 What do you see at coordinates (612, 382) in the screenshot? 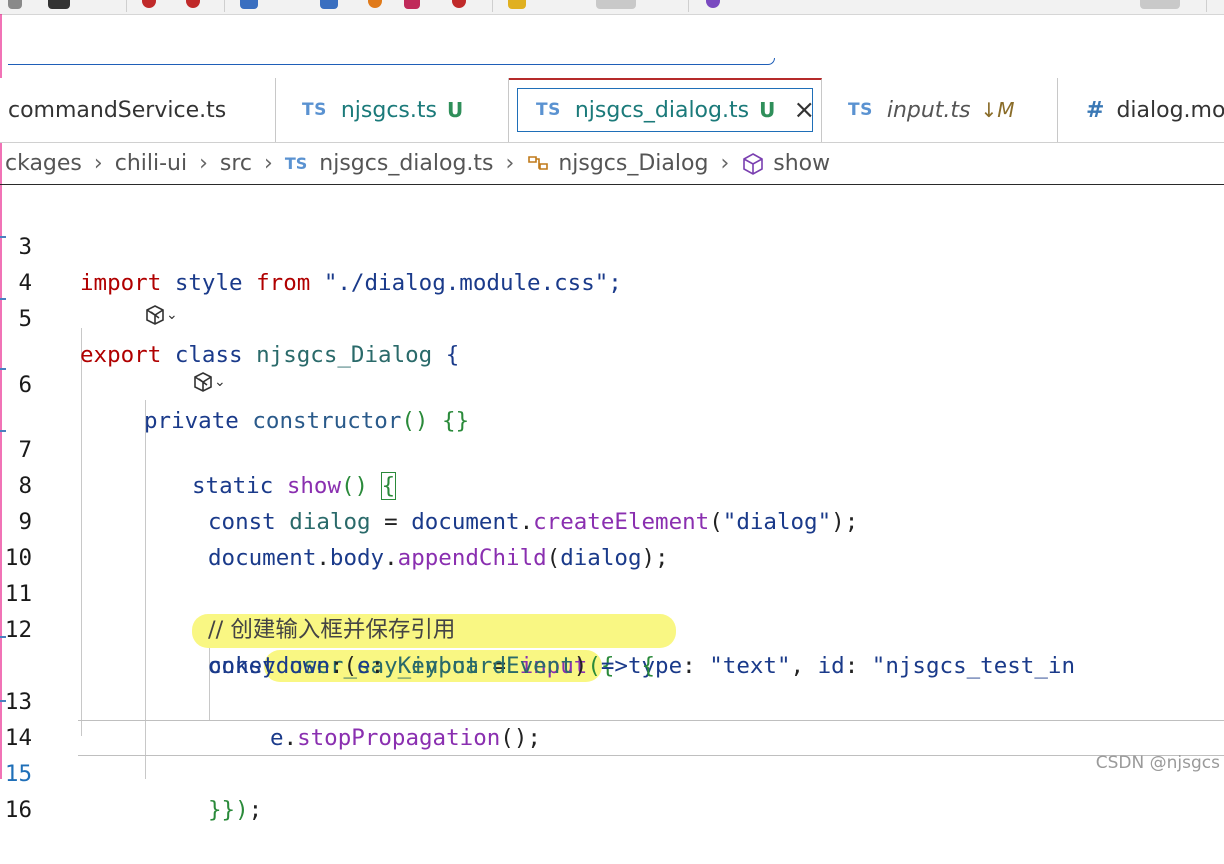
I see `code-line: 6 private constructor() {}` at bounding box center [612, 382].